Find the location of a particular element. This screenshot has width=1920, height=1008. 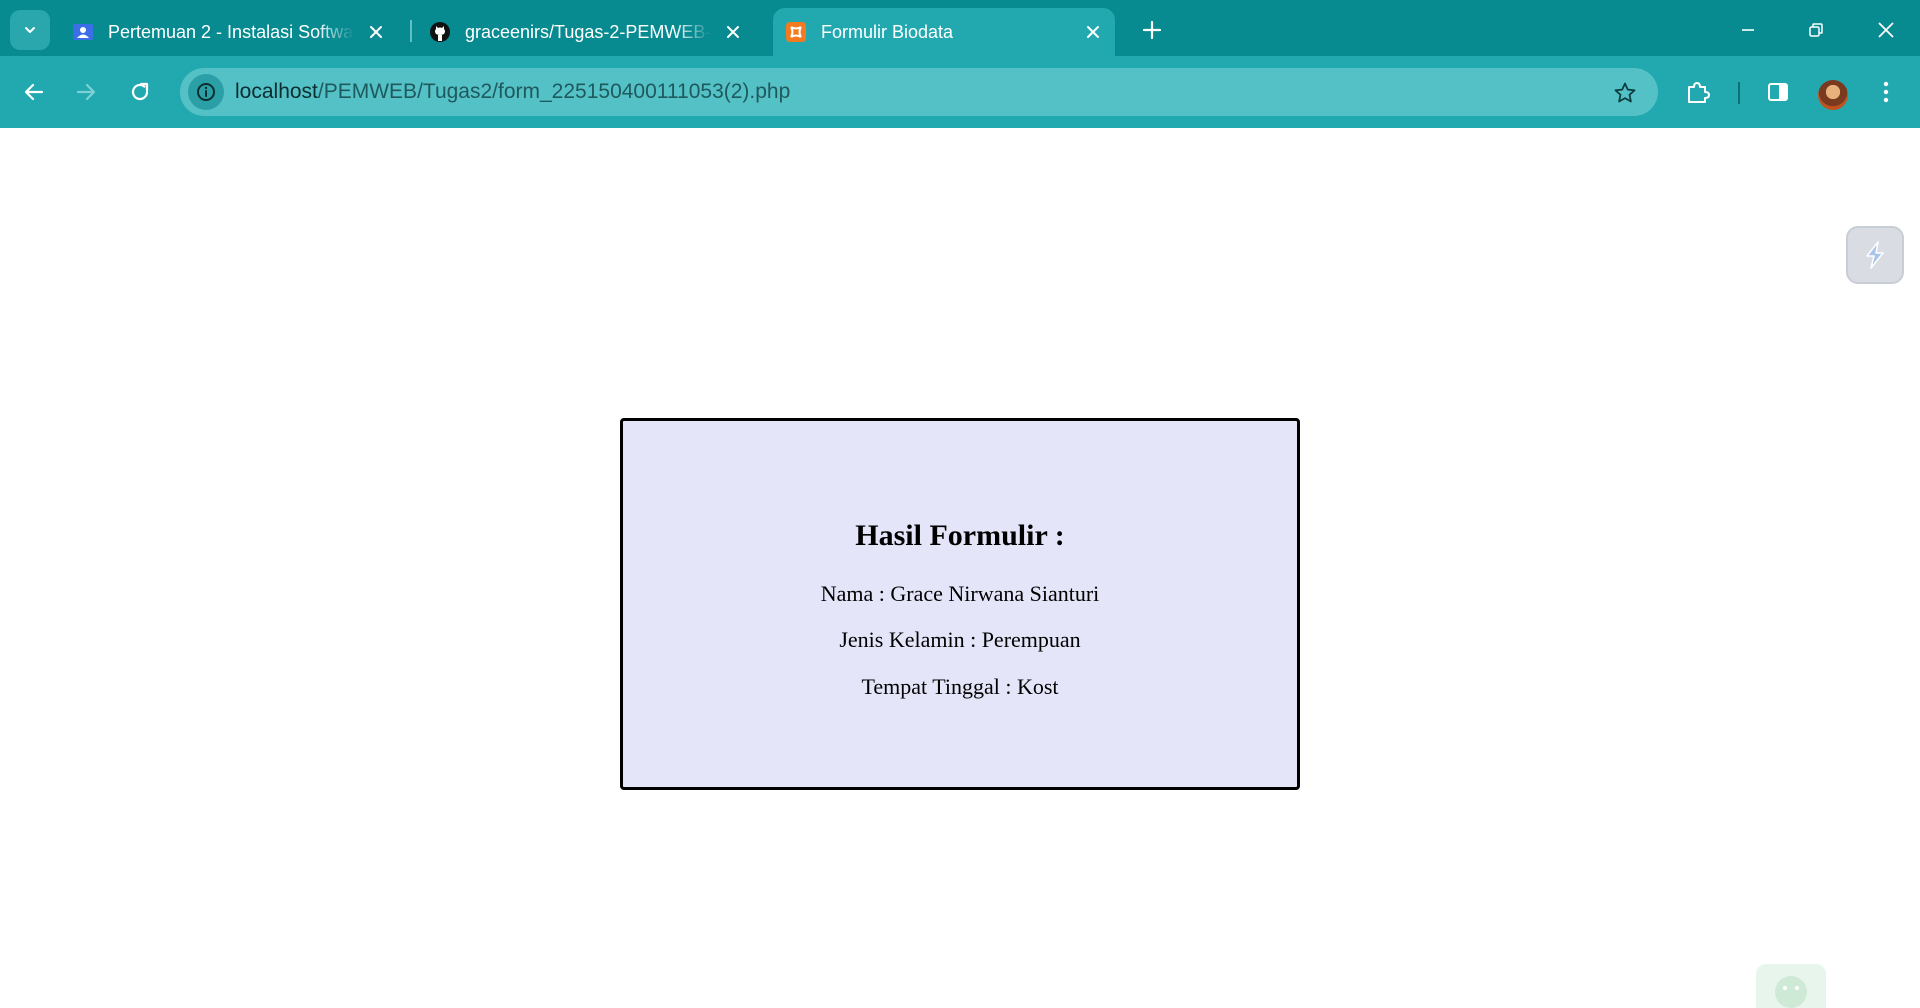

puzzle-icon is located at coordinates (1699, 92).